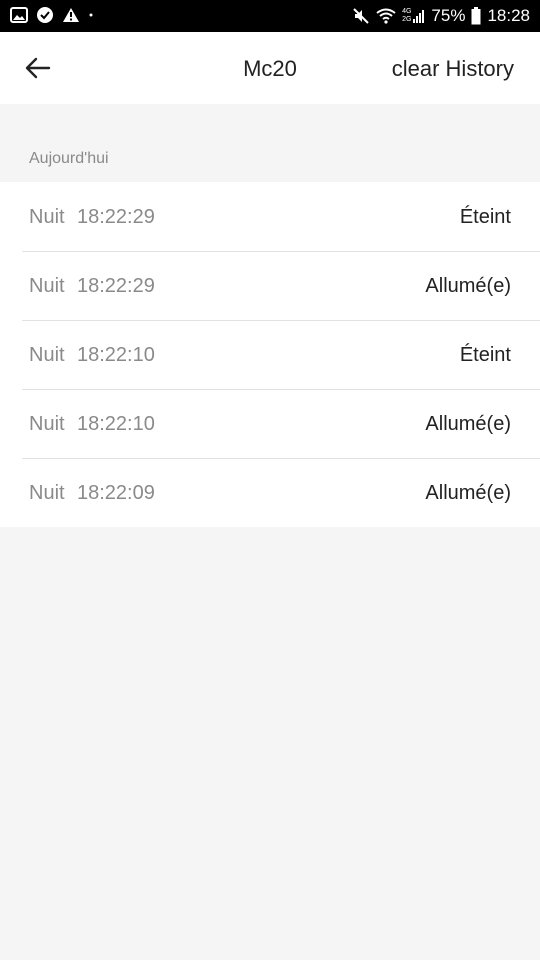 The height and width of the screenshot is (960, 540). I want to click on status-bar: 4G 2G 75% 18:28, so click(270, 16).